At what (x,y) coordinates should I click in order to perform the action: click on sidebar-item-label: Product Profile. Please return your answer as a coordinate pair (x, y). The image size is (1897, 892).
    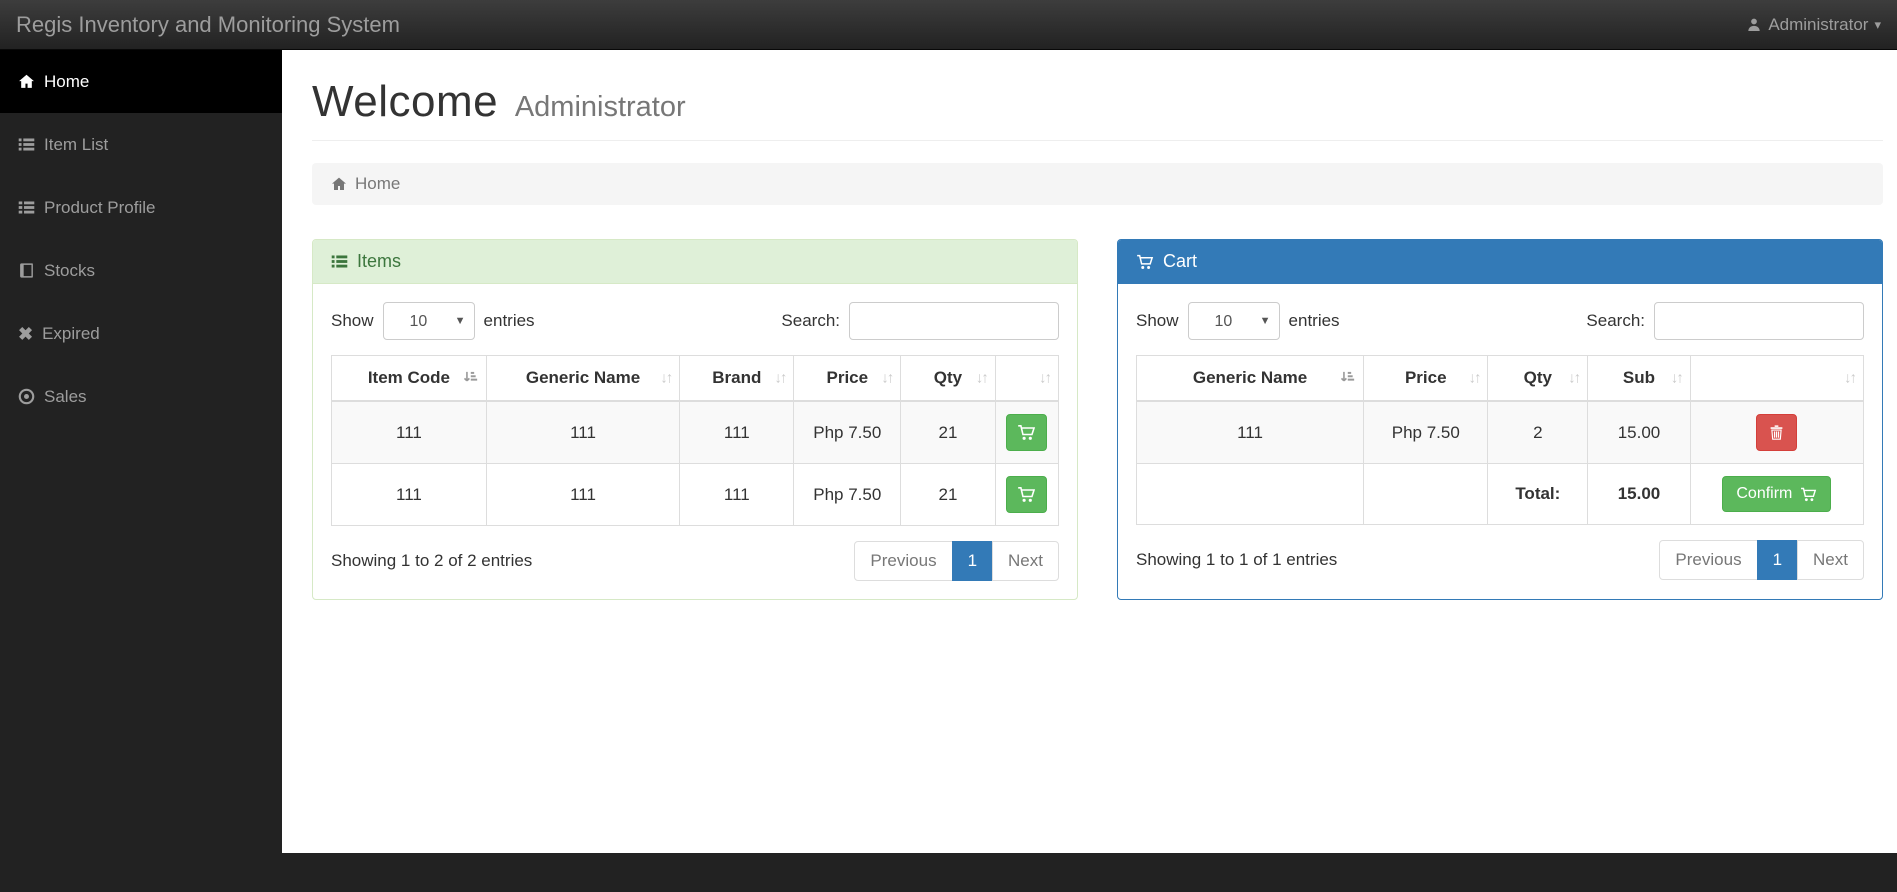
    Looking at the image, I should click on (100, 207).